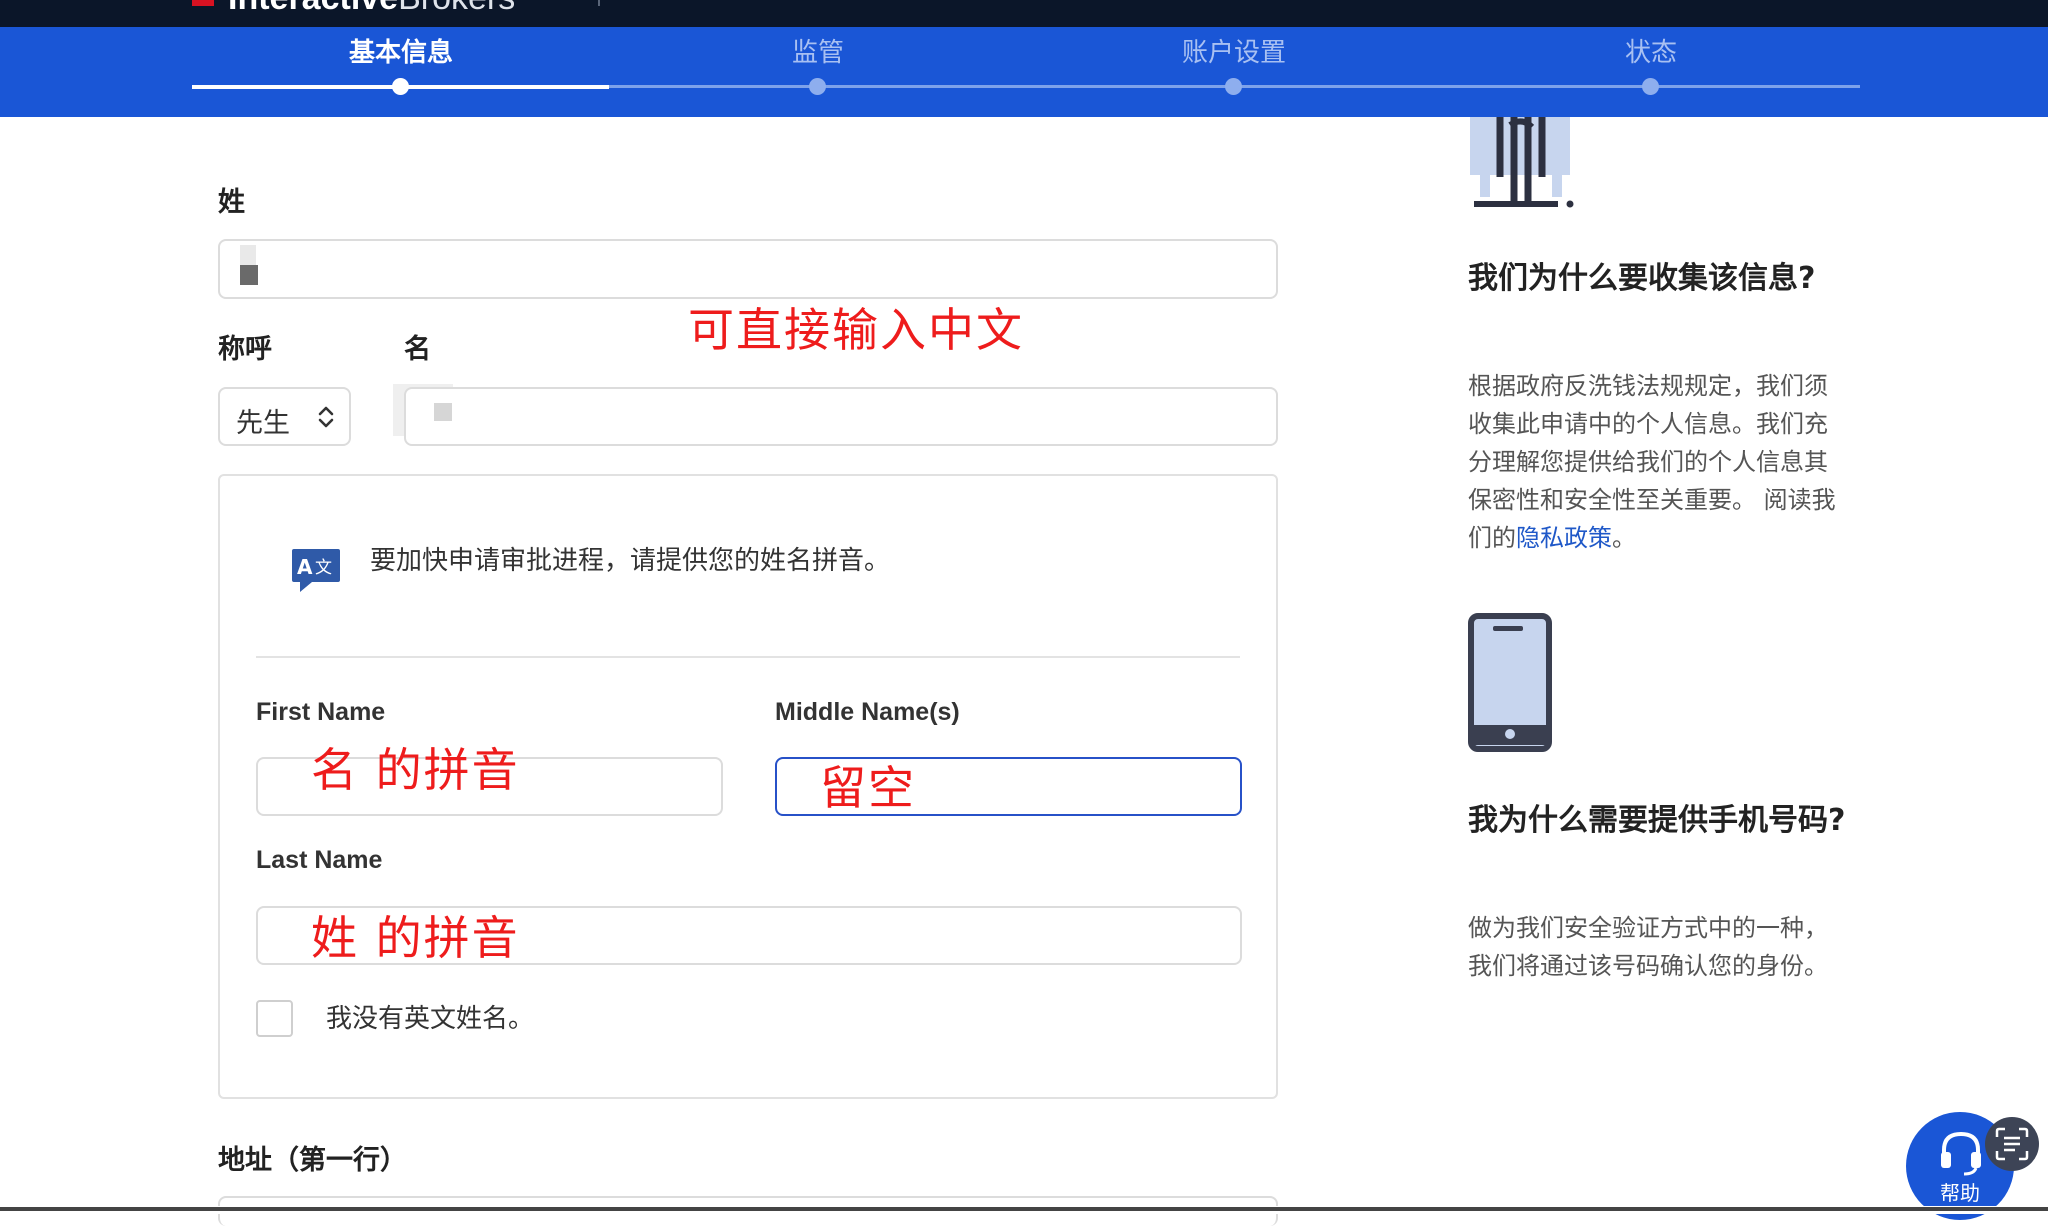  What do you see at coordinates (274, 1018) in the screenshot?
I see `no-english-name-checkbox` at bounding box center [274, 1018].